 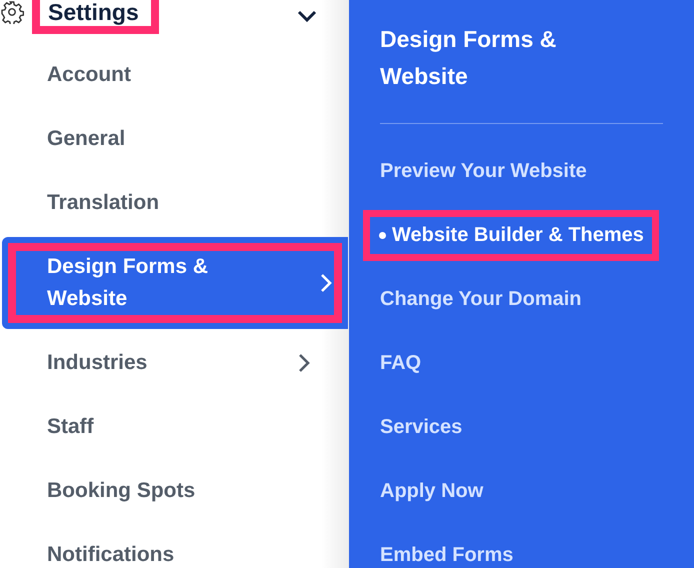 I want to click on submenu-item: Website Builder & Themes, so click(x=511, y=235).